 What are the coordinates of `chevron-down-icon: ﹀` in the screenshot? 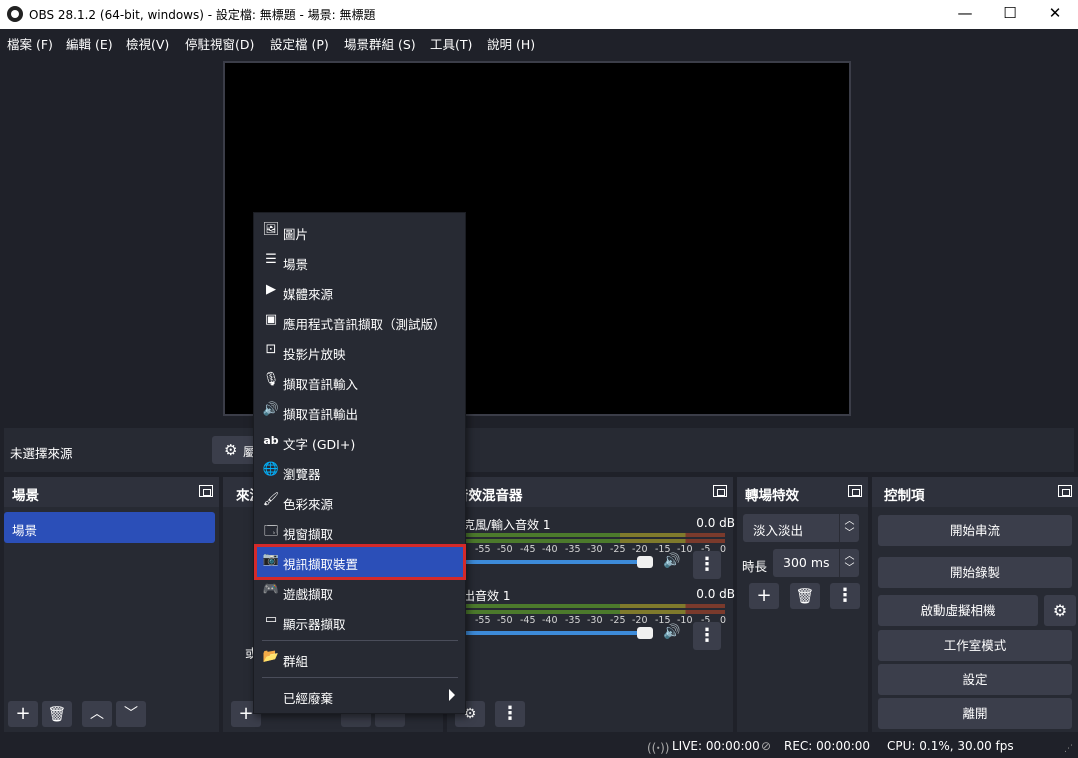 It's located at (131, 714).